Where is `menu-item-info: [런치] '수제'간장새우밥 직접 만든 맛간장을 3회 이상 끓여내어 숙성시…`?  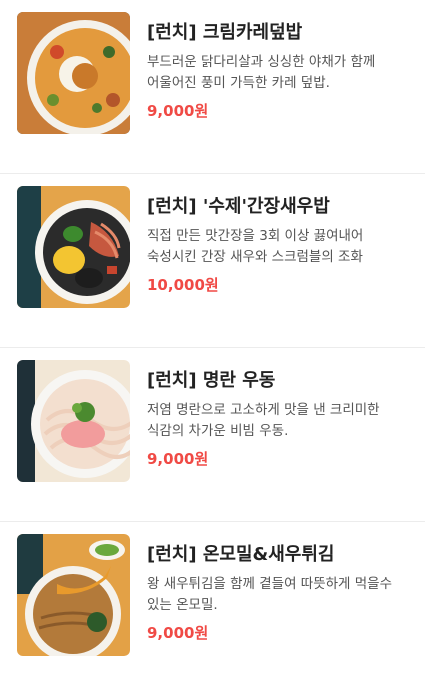
menu-item-info: [런치] '수제'간장새우밥 직접 만든 맛간장을 3회 이상 끓여내어 숙성시… is located at coordinates (277, 241).